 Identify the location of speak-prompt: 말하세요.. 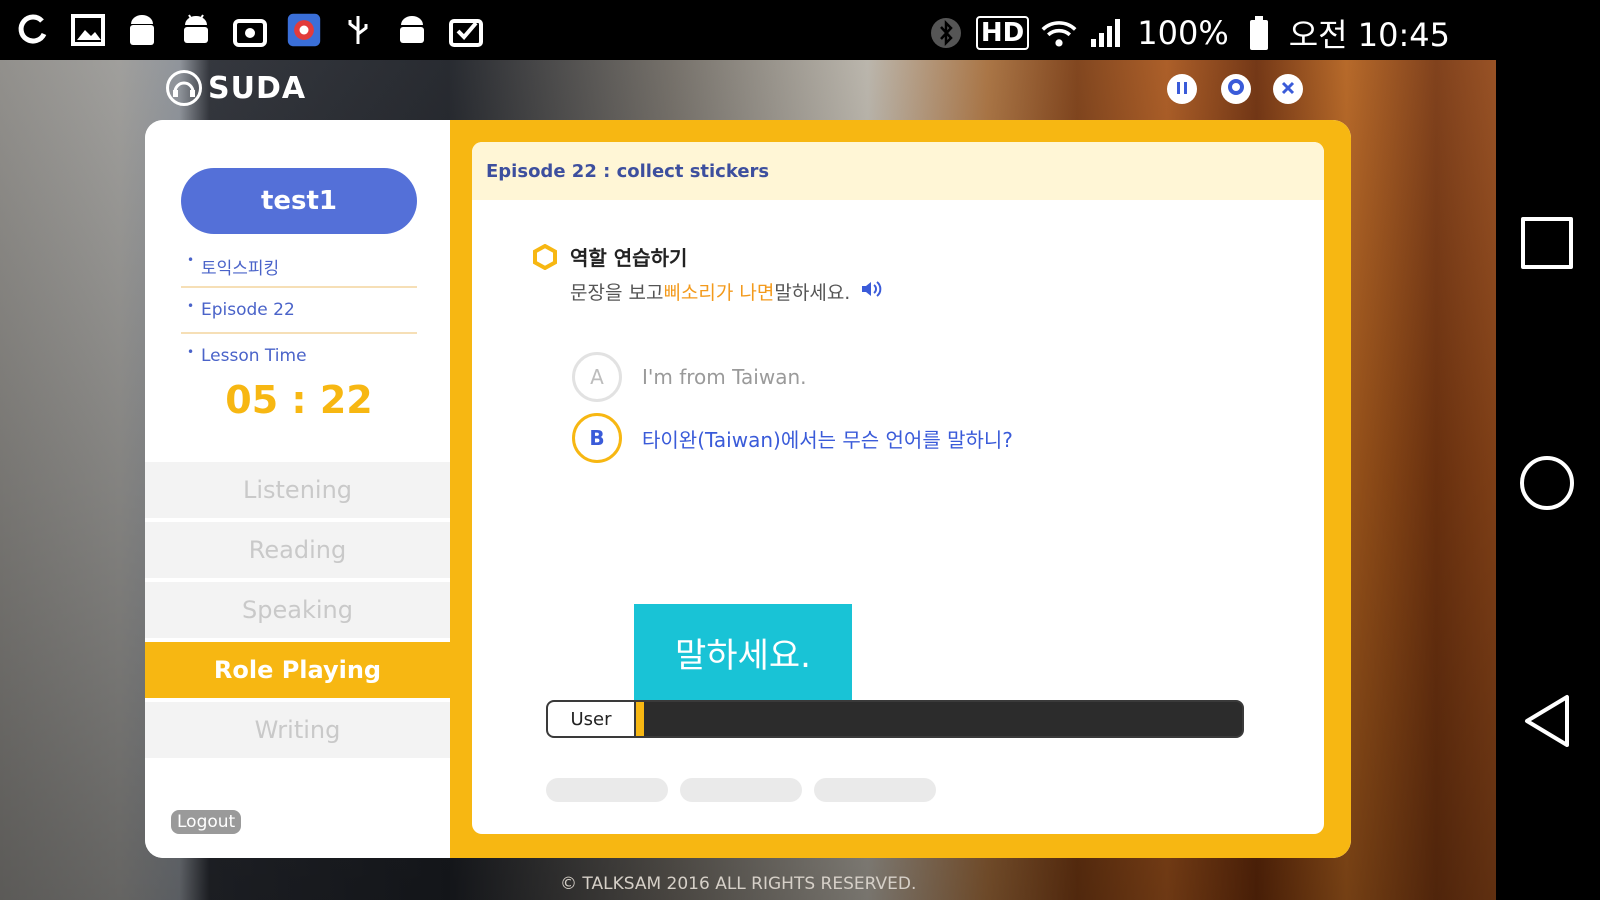
(743, 652).